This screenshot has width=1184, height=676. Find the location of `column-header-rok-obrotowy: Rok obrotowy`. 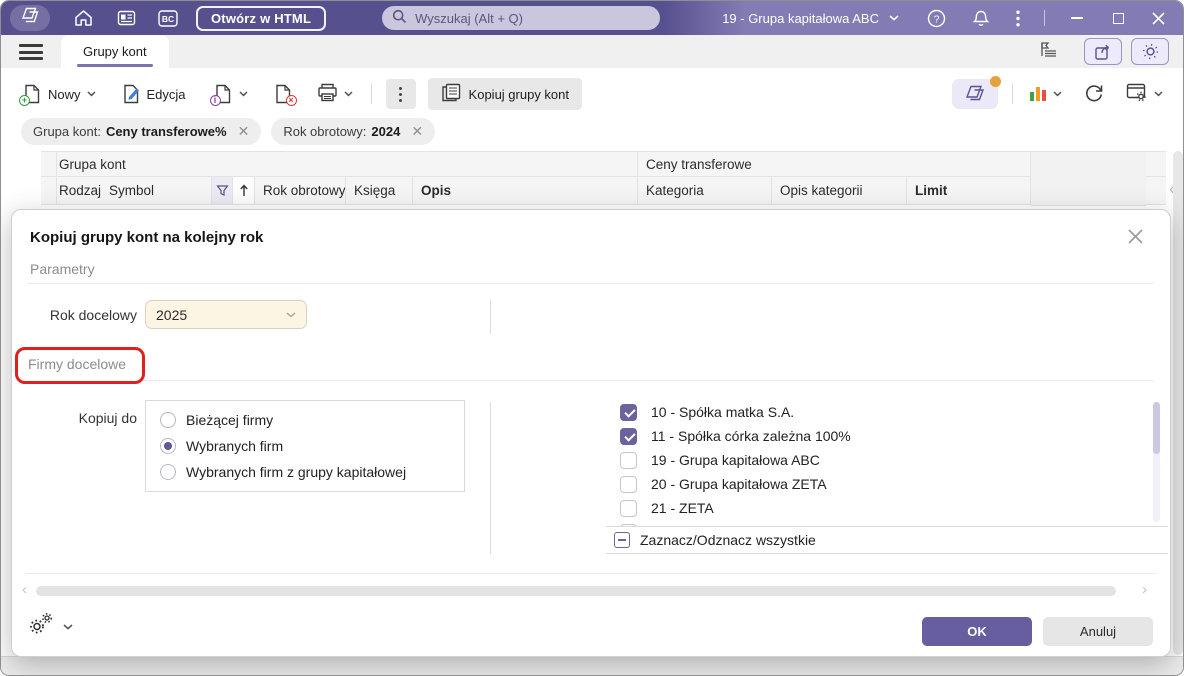

column-header-rok-obrotowy: Rok obrotowy is located at coordinates (300, 190).